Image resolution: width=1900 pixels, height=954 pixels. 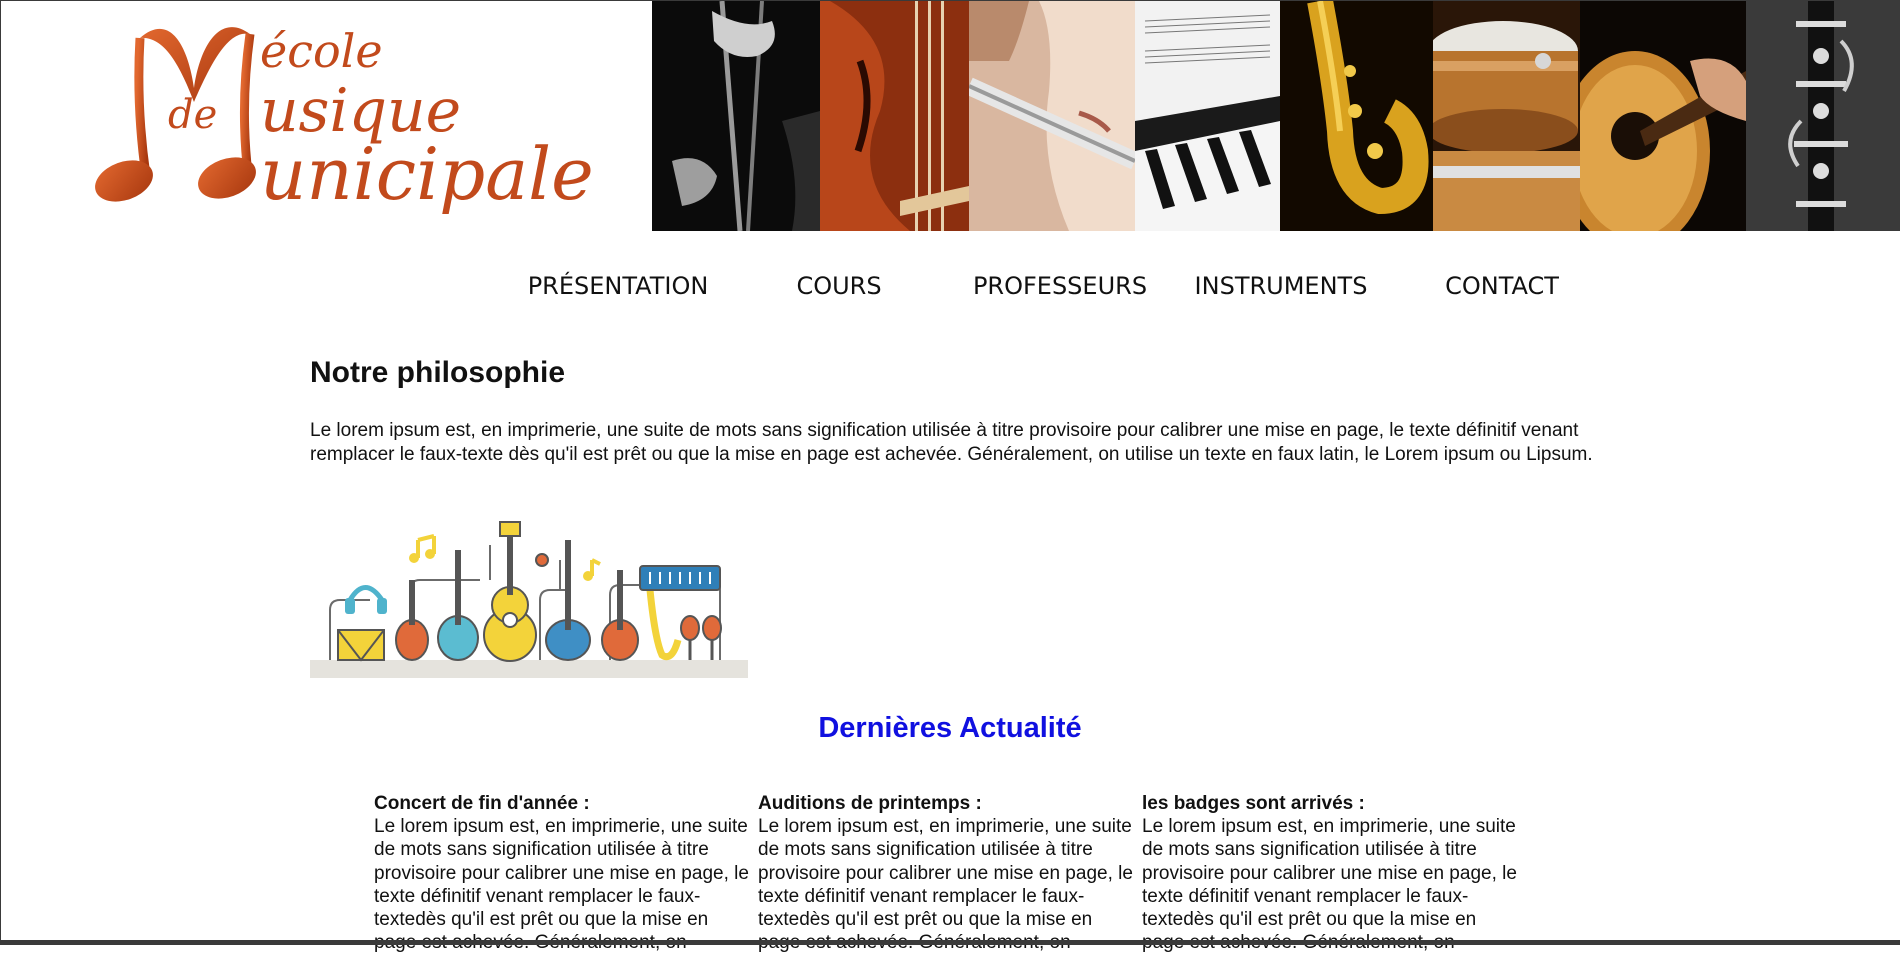 I want to click on page-title: Notre philosophie, so click(x=437, y=372).